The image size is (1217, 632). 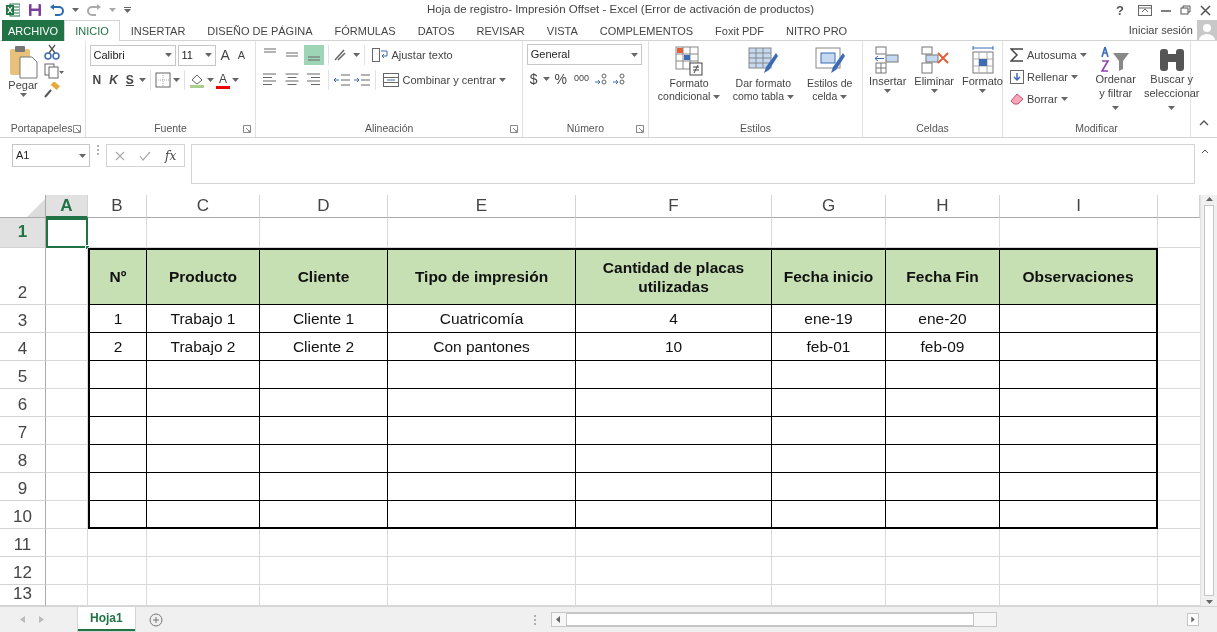 I want to click on bold-button: N, so click(x=97, y=80).